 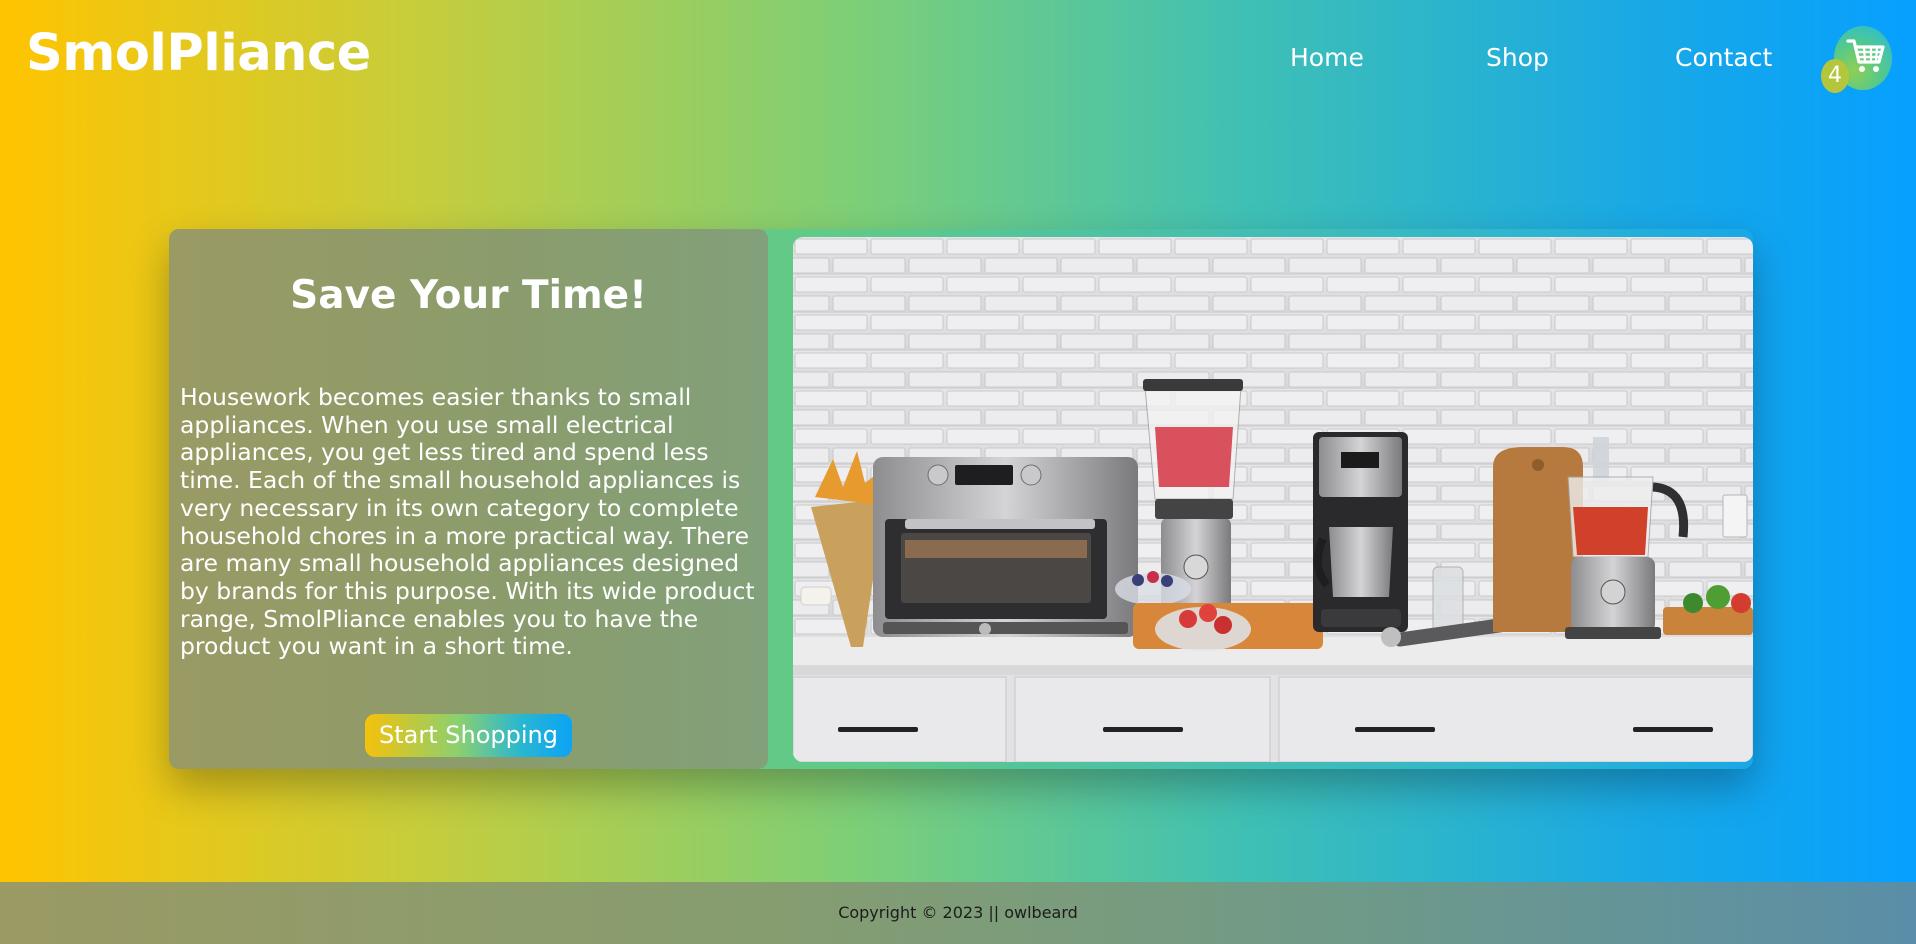 I want to click on site-header: SmolPliance Home Shop Contact 4, so click(x=958, y=58).